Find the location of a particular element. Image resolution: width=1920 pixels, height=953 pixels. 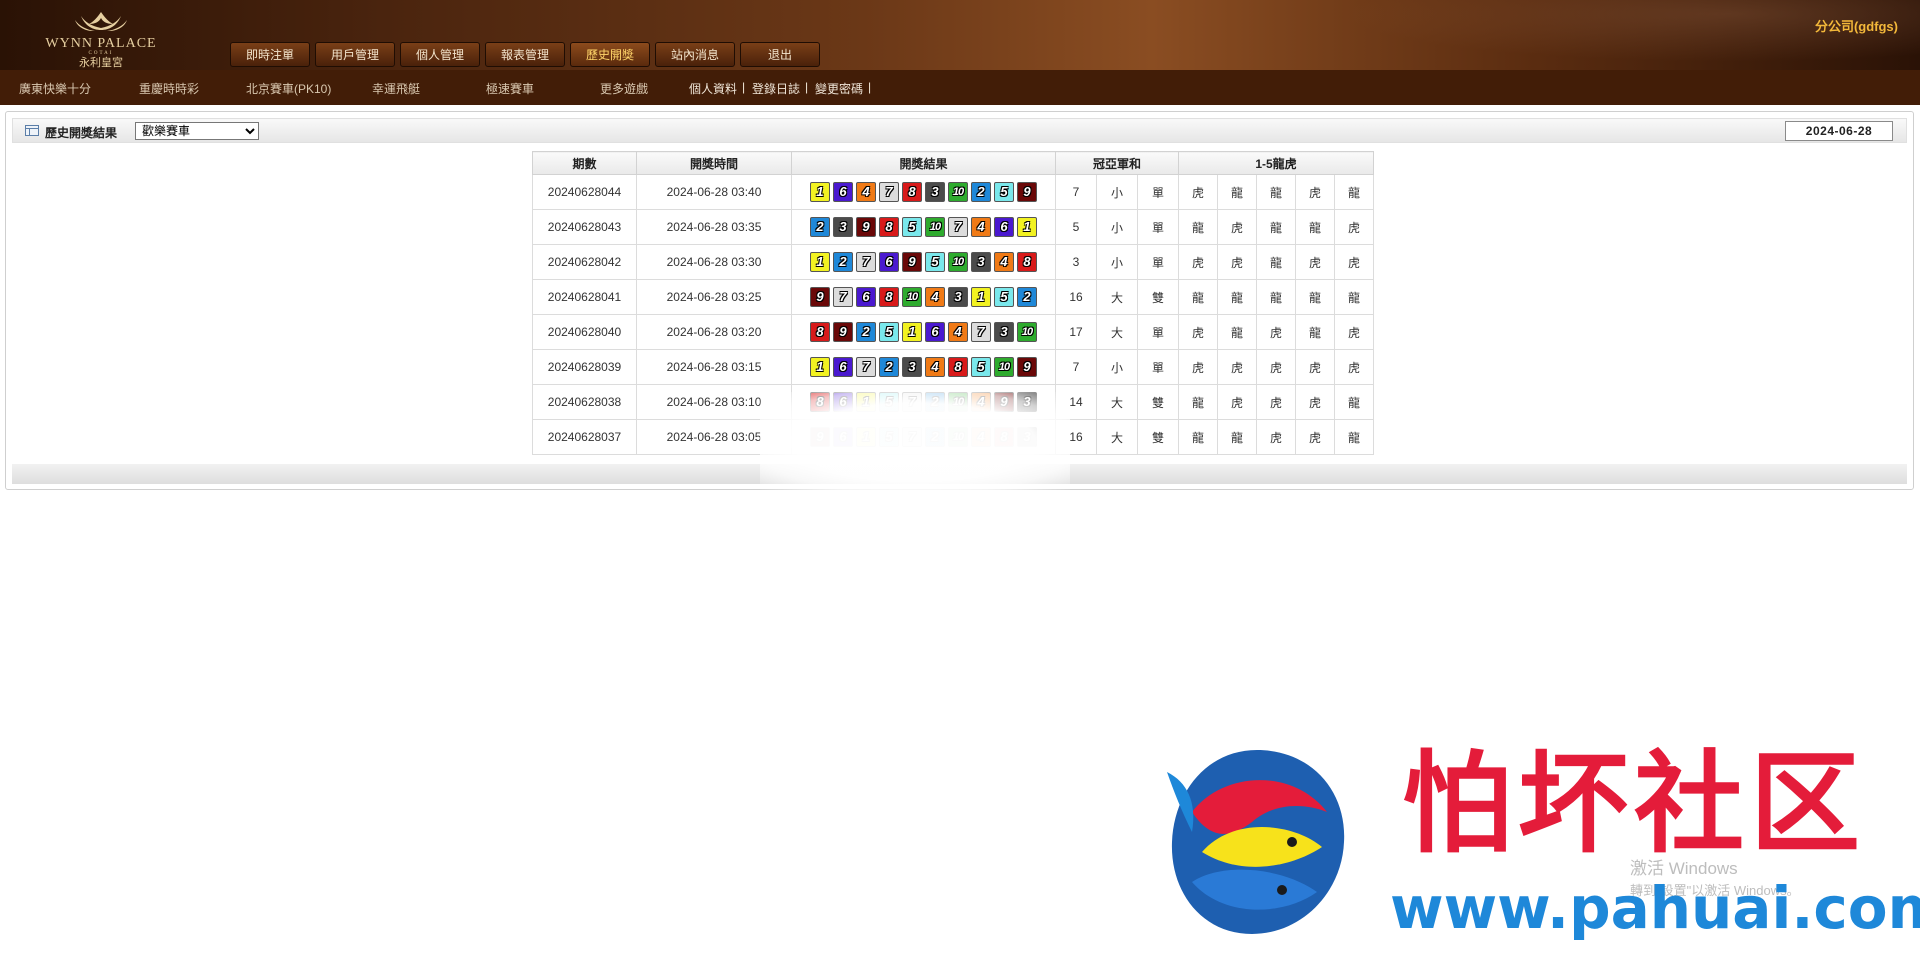

date-picker-input: 2024-06-28 is located at coordinates (1839, 131).